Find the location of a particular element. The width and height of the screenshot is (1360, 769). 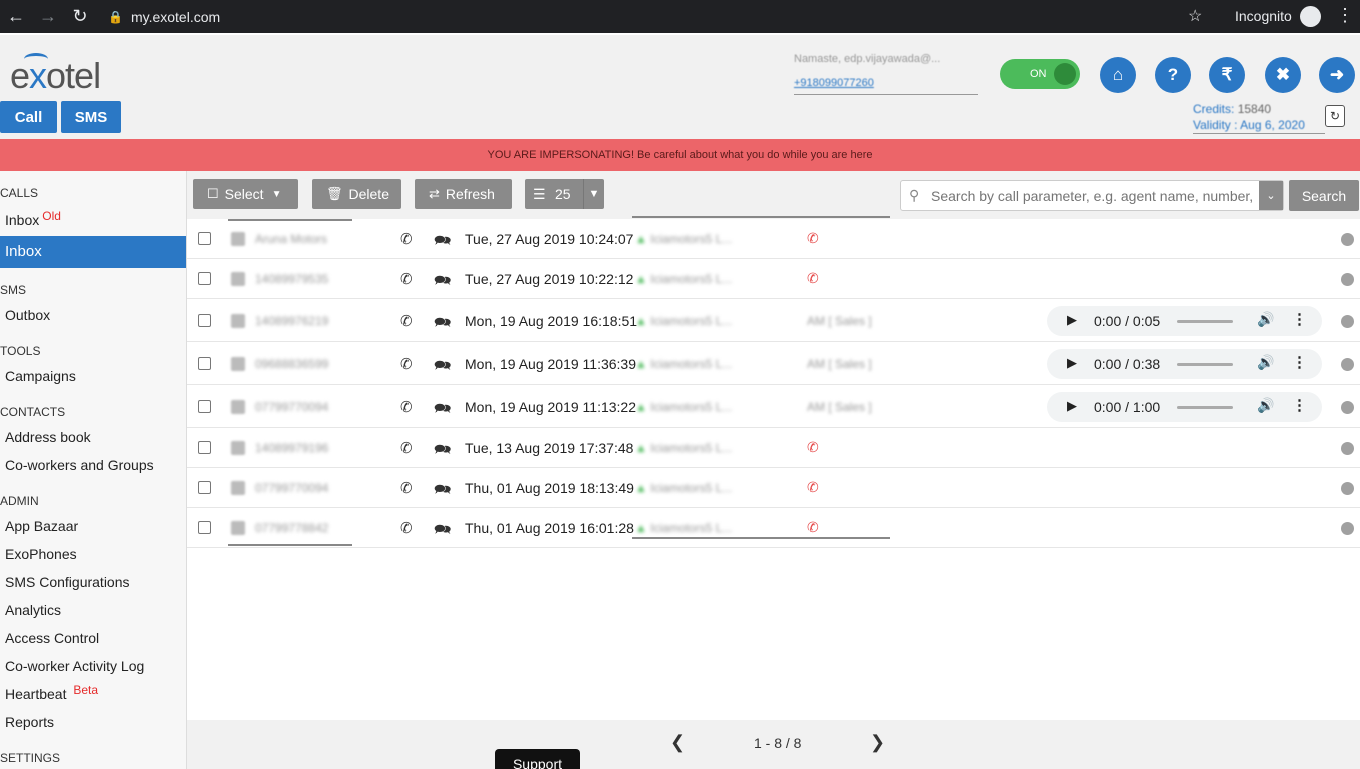

sidebar-heading-tools: TOOLS is located at coordinates (20, 351).